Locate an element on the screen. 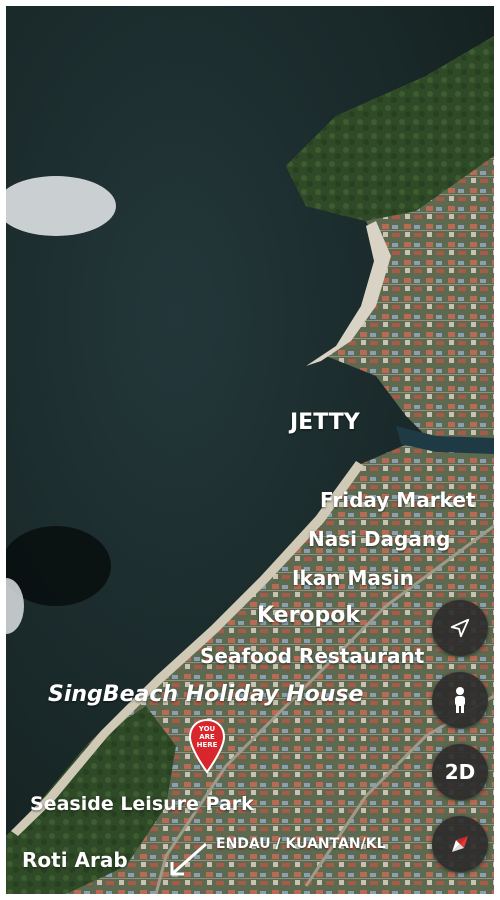 The image size is (500, 900). marker-line-2: ARE is located at coordinates (207, 737).